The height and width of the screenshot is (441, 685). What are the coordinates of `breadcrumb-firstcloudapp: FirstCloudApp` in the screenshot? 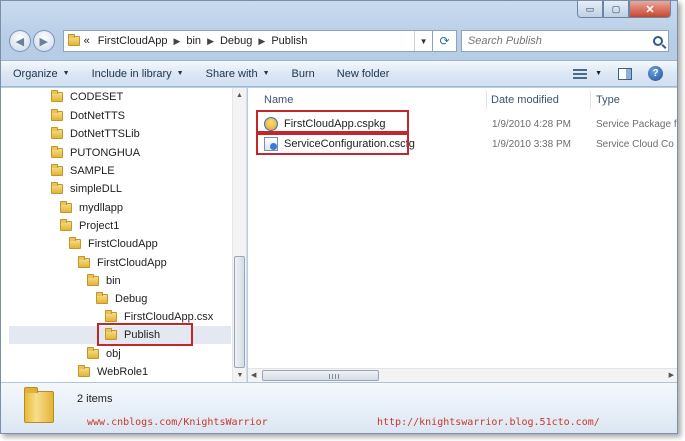 It's located at (133, 41).